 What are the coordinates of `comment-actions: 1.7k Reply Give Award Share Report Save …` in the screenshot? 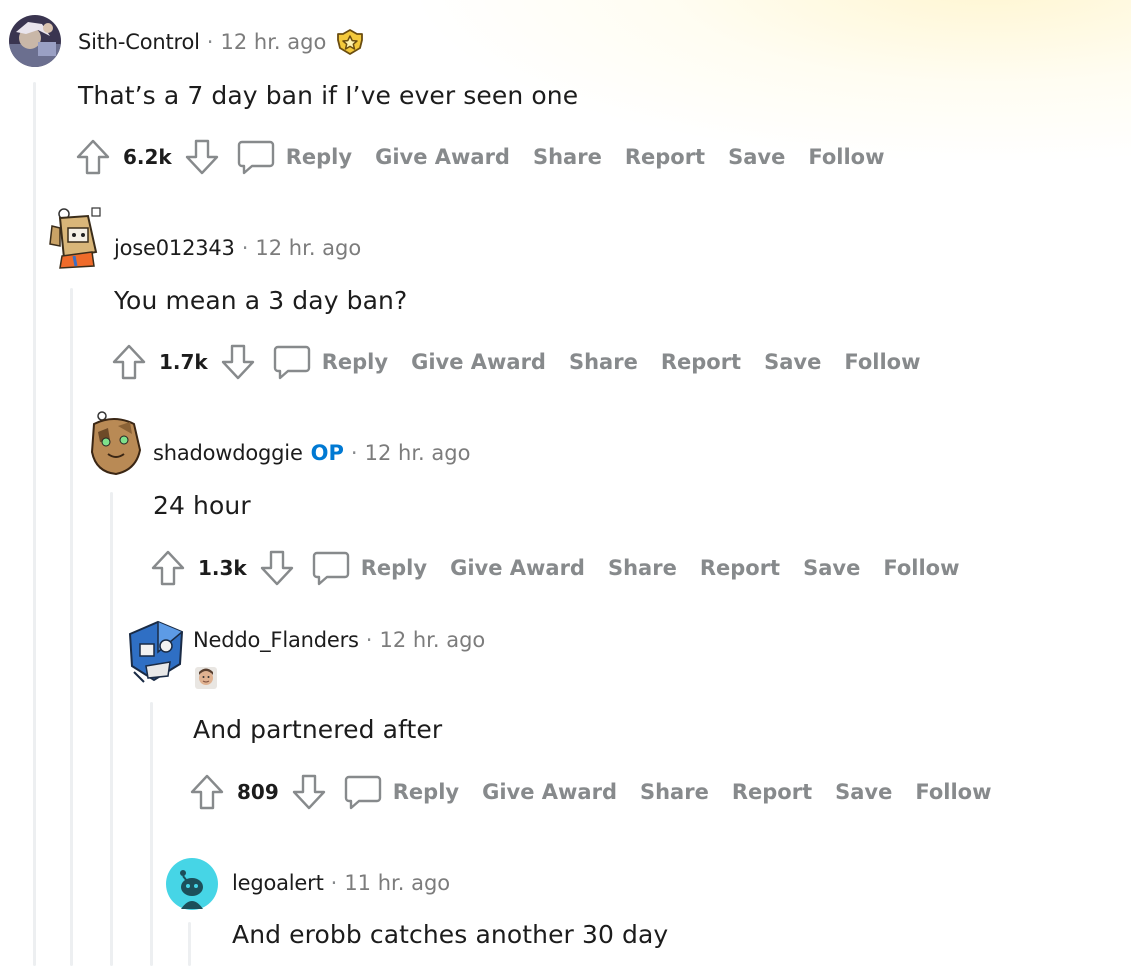 It's located at (516, 362).